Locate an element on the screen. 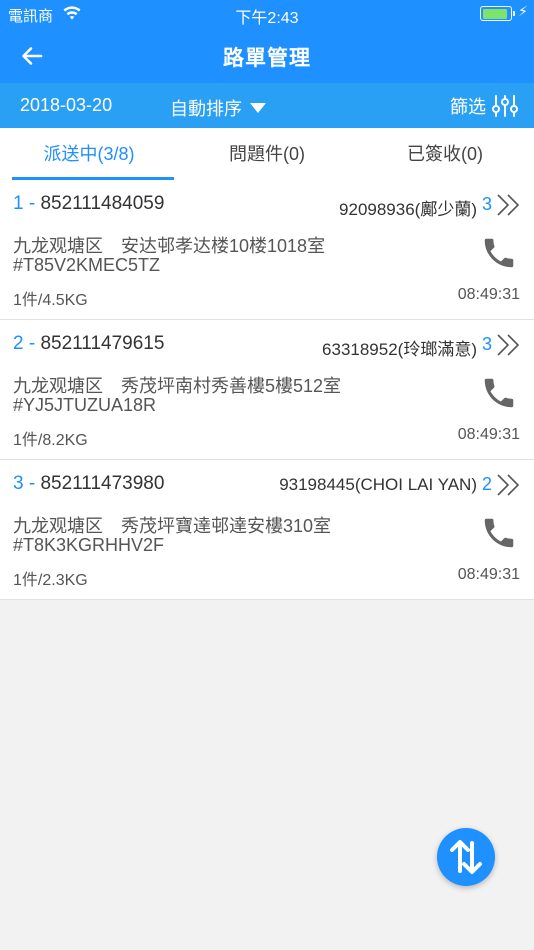  nav-bar: 路單管理 is located at coordinates (267, 55).